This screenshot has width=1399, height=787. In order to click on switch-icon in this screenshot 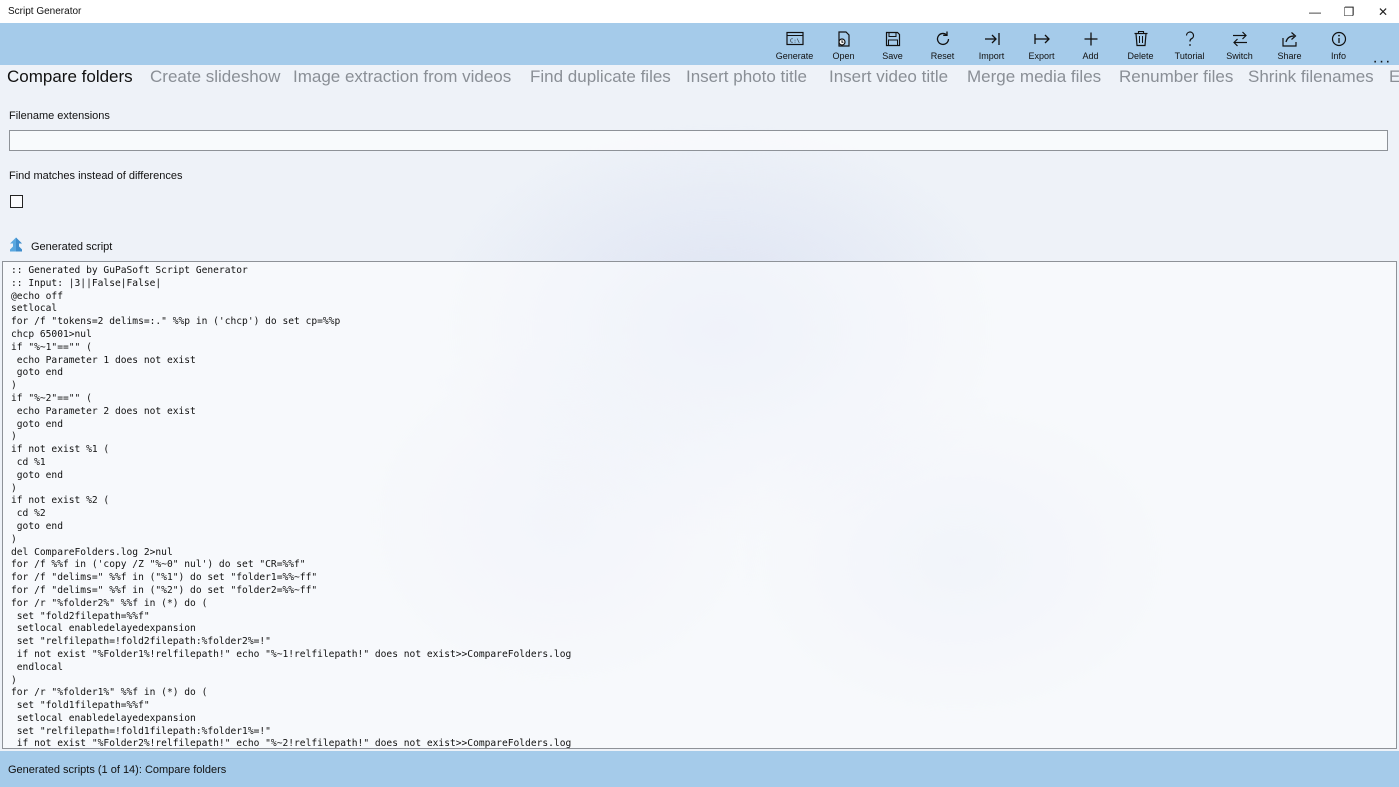, I will do `click(1239, 39)`.